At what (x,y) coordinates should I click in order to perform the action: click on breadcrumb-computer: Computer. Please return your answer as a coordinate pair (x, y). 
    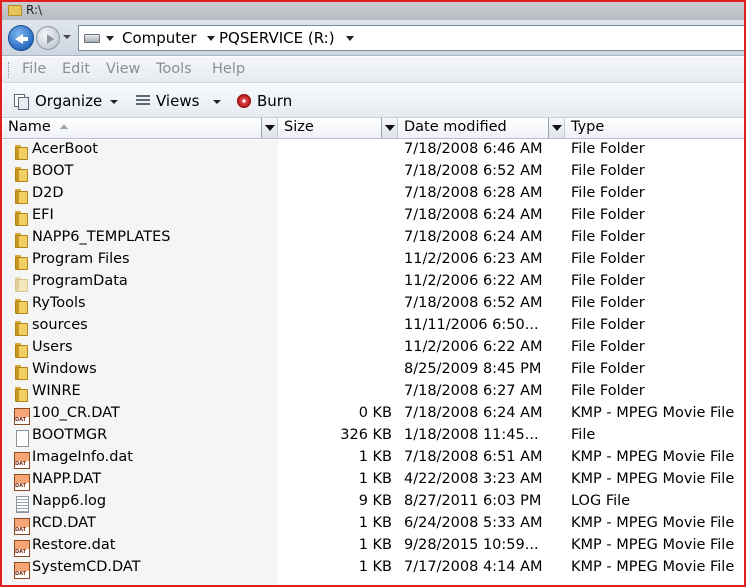
    Looking at the image, I should click on (159, 38).